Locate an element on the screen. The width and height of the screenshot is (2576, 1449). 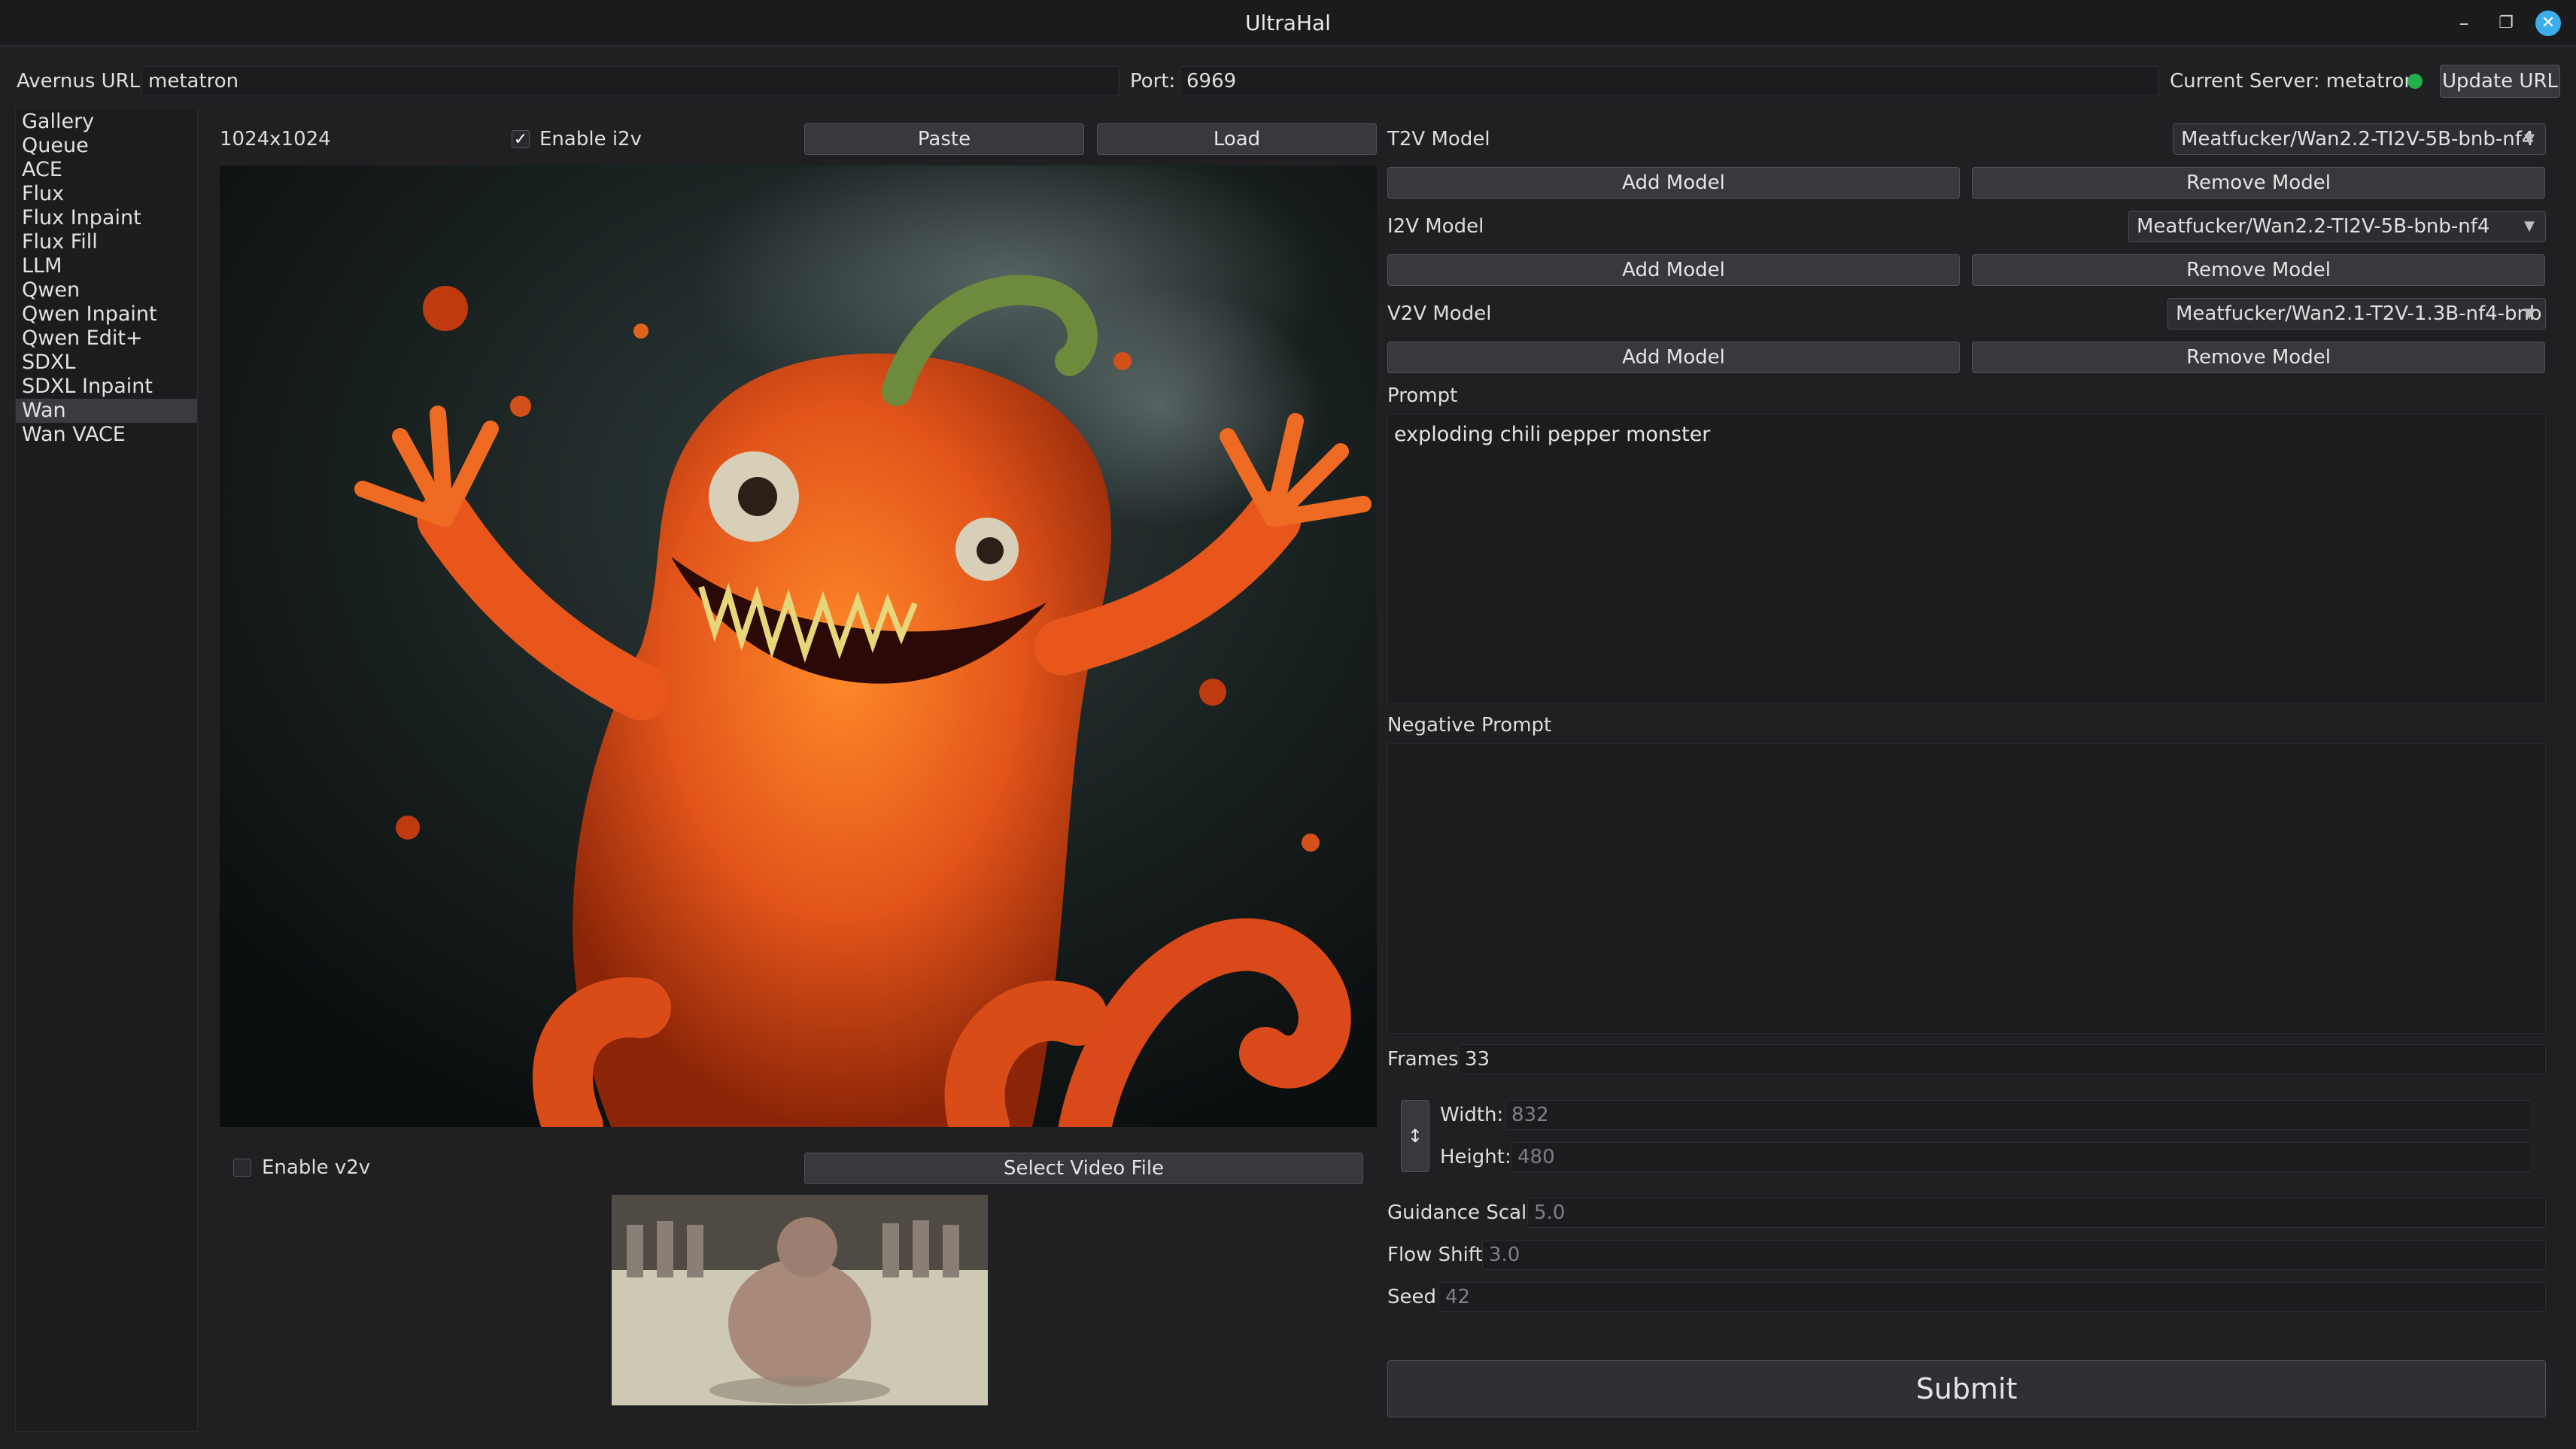
negative-prompt-textarea is located at coordinates (1967, 889).